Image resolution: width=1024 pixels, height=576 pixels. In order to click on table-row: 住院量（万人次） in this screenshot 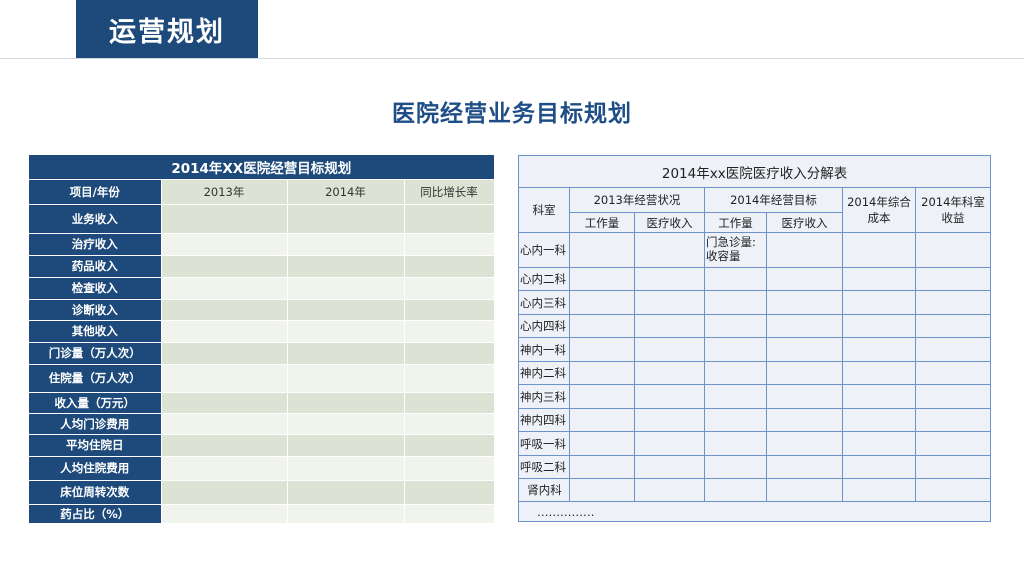, I will do `click(262, 378)`.